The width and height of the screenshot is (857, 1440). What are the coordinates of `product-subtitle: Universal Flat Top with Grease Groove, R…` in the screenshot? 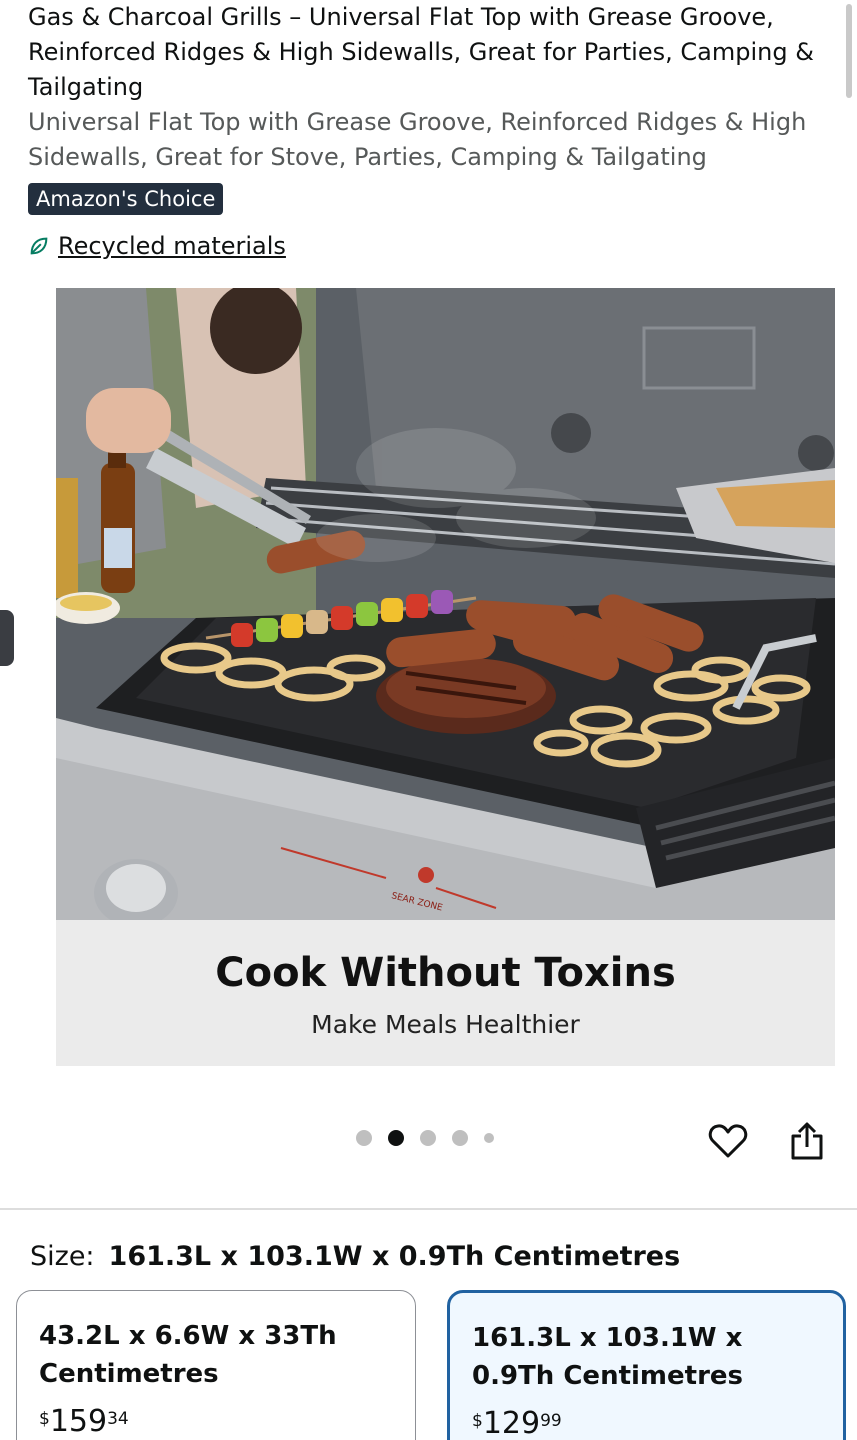 It's located at (417, 139).